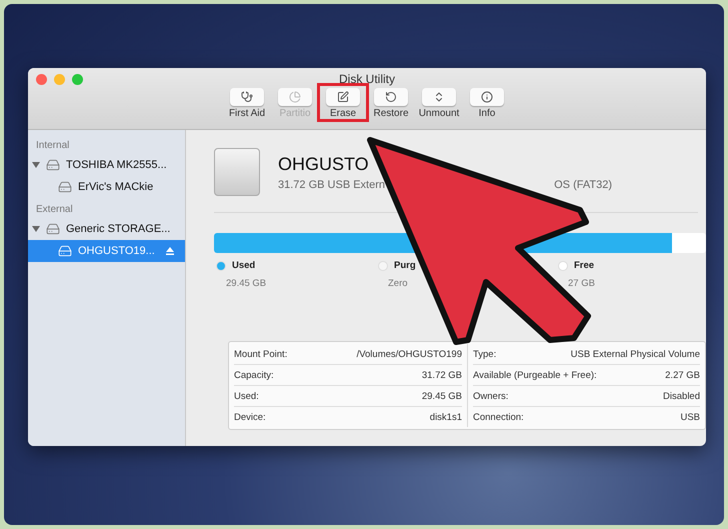  I want to click on legend-label: Used, so click(244, 265).